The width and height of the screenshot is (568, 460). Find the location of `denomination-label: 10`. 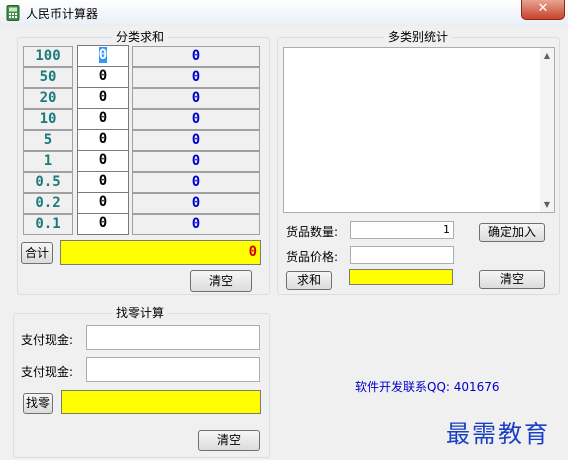

denomination-label: 10 is located at coordinates (48, 119).